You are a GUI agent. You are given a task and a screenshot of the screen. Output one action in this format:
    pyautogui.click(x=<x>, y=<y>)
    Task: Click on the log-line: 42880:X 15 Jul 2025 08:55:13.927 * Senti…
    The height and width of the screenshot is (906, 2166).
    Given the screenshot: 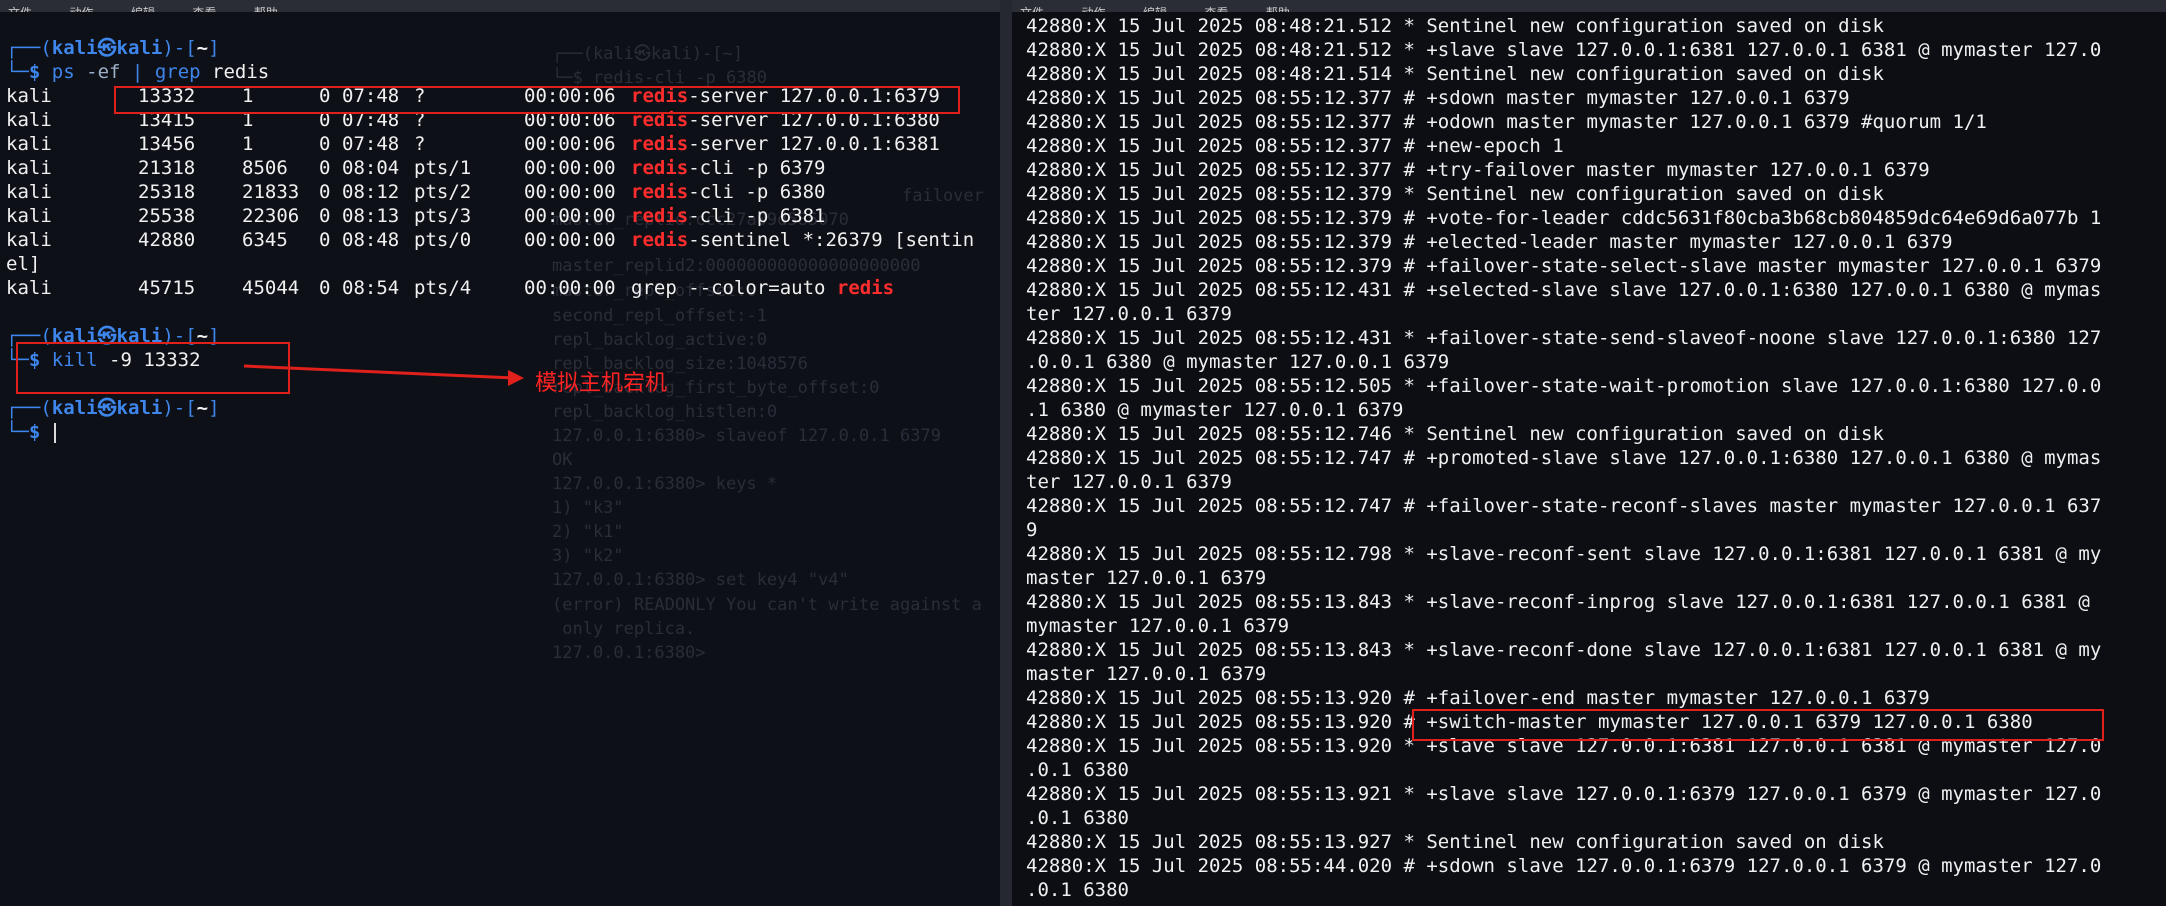 What is the action you would take?
    pyautogui.click(x=1455, y=842)
    